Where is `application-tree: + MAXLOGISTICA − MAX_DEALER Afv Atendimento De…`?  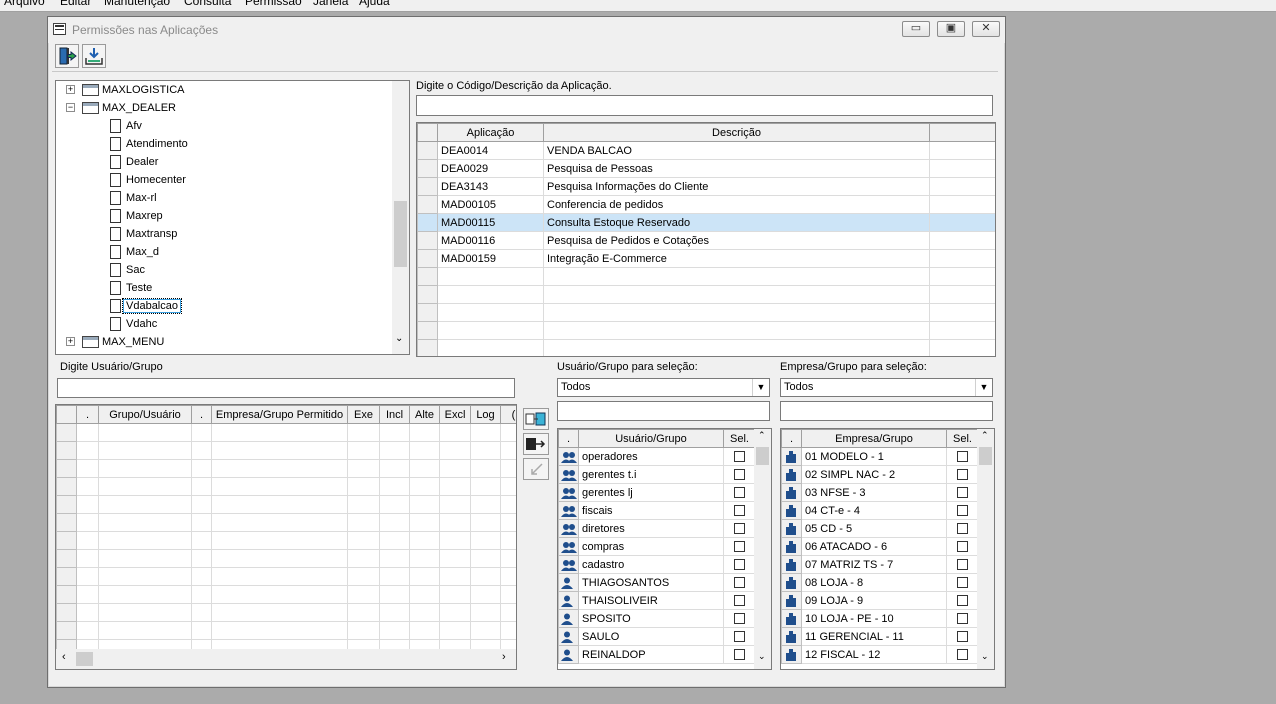
application-tree: + MAXLOGISTICA − MAX_DEALER Afv Atendimento De… is located at coordinates (232, 217).